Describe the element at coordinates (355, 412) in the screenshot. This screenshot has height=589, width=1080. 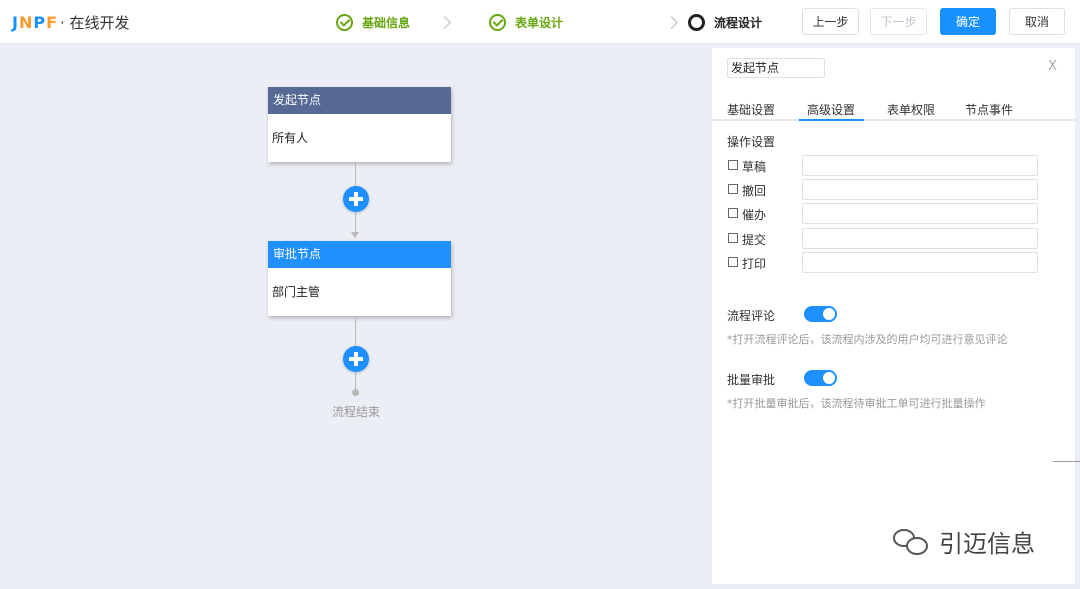
I see `flow-end-label: 流程结束` at that location.